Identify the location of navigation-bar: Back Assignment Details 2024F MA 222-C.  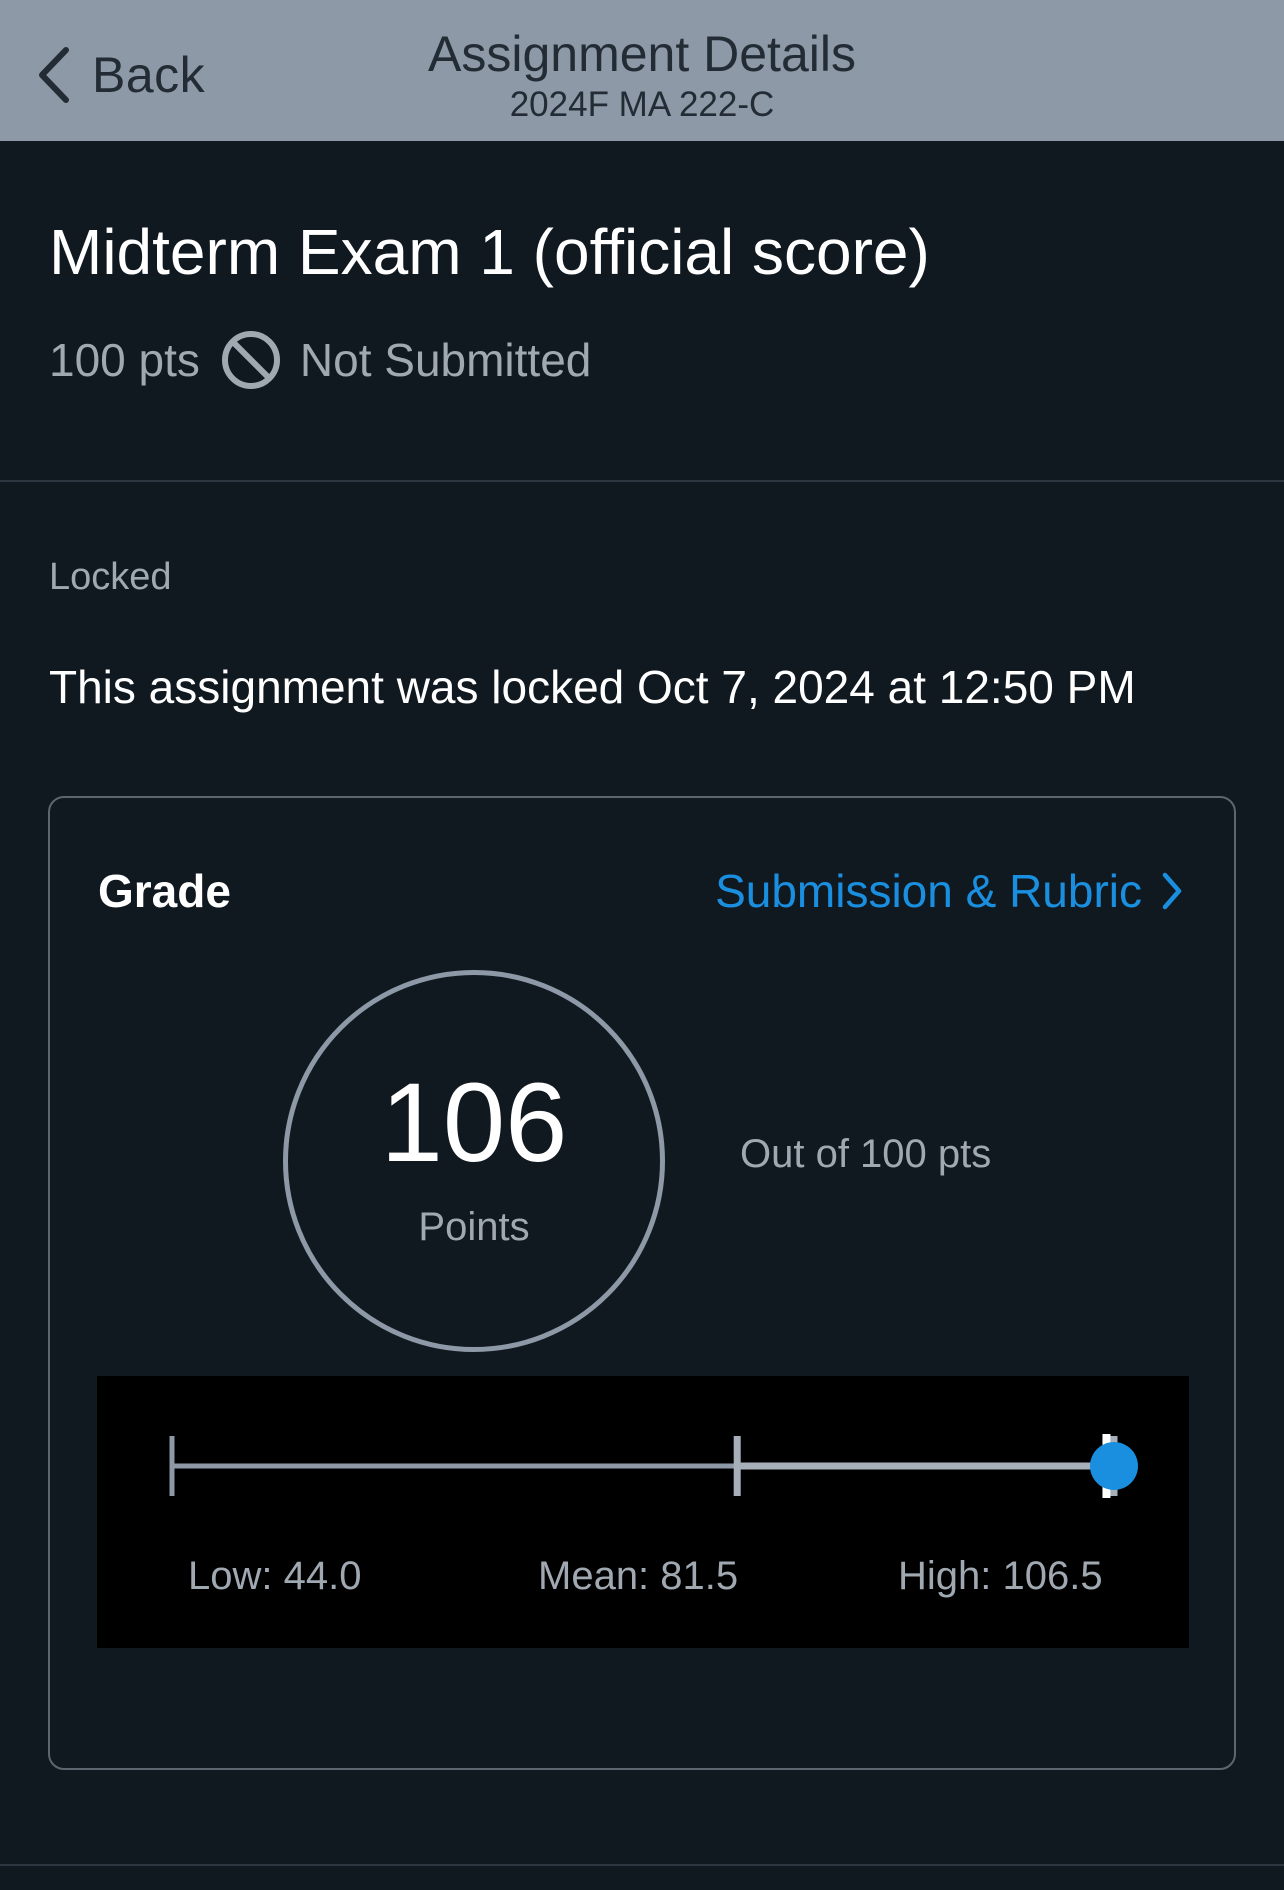
(642, 70).